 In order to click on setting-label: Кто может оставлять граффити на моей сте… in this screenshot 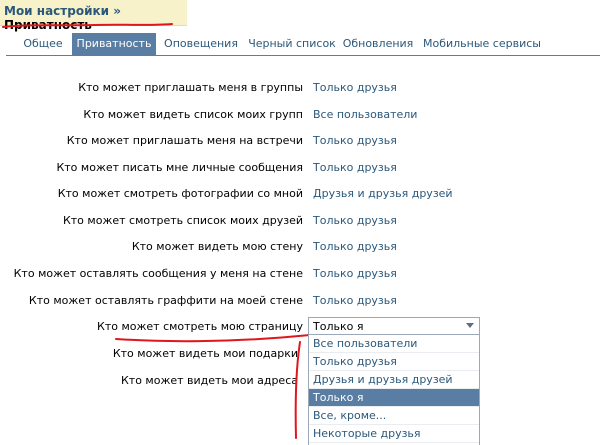, I will do `click(165, 300)`.